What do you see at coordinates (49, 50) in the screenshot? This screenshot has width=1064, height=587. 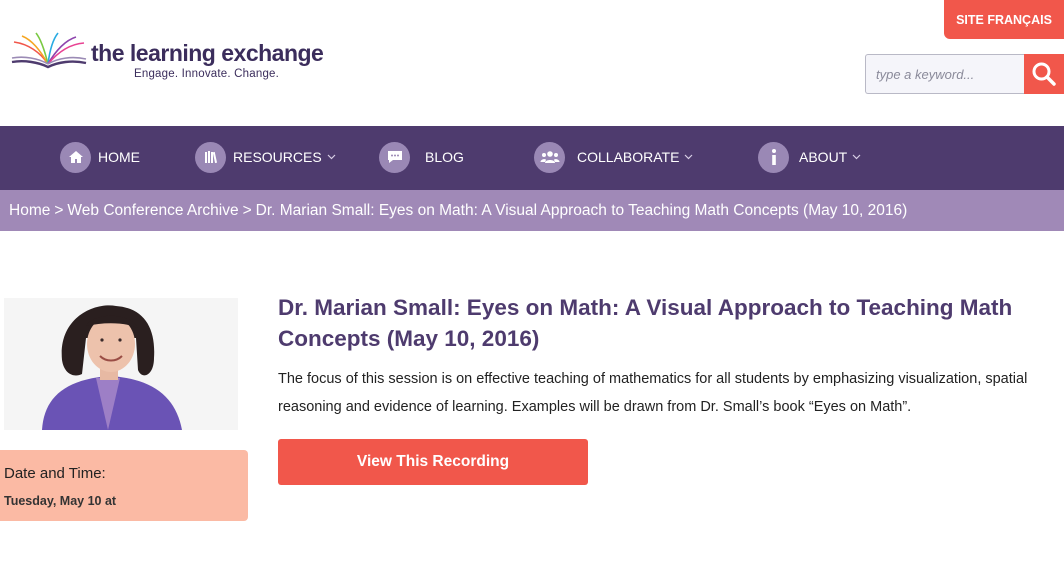 I see `open-book-logo-icon` at bounding box center [49, 50].